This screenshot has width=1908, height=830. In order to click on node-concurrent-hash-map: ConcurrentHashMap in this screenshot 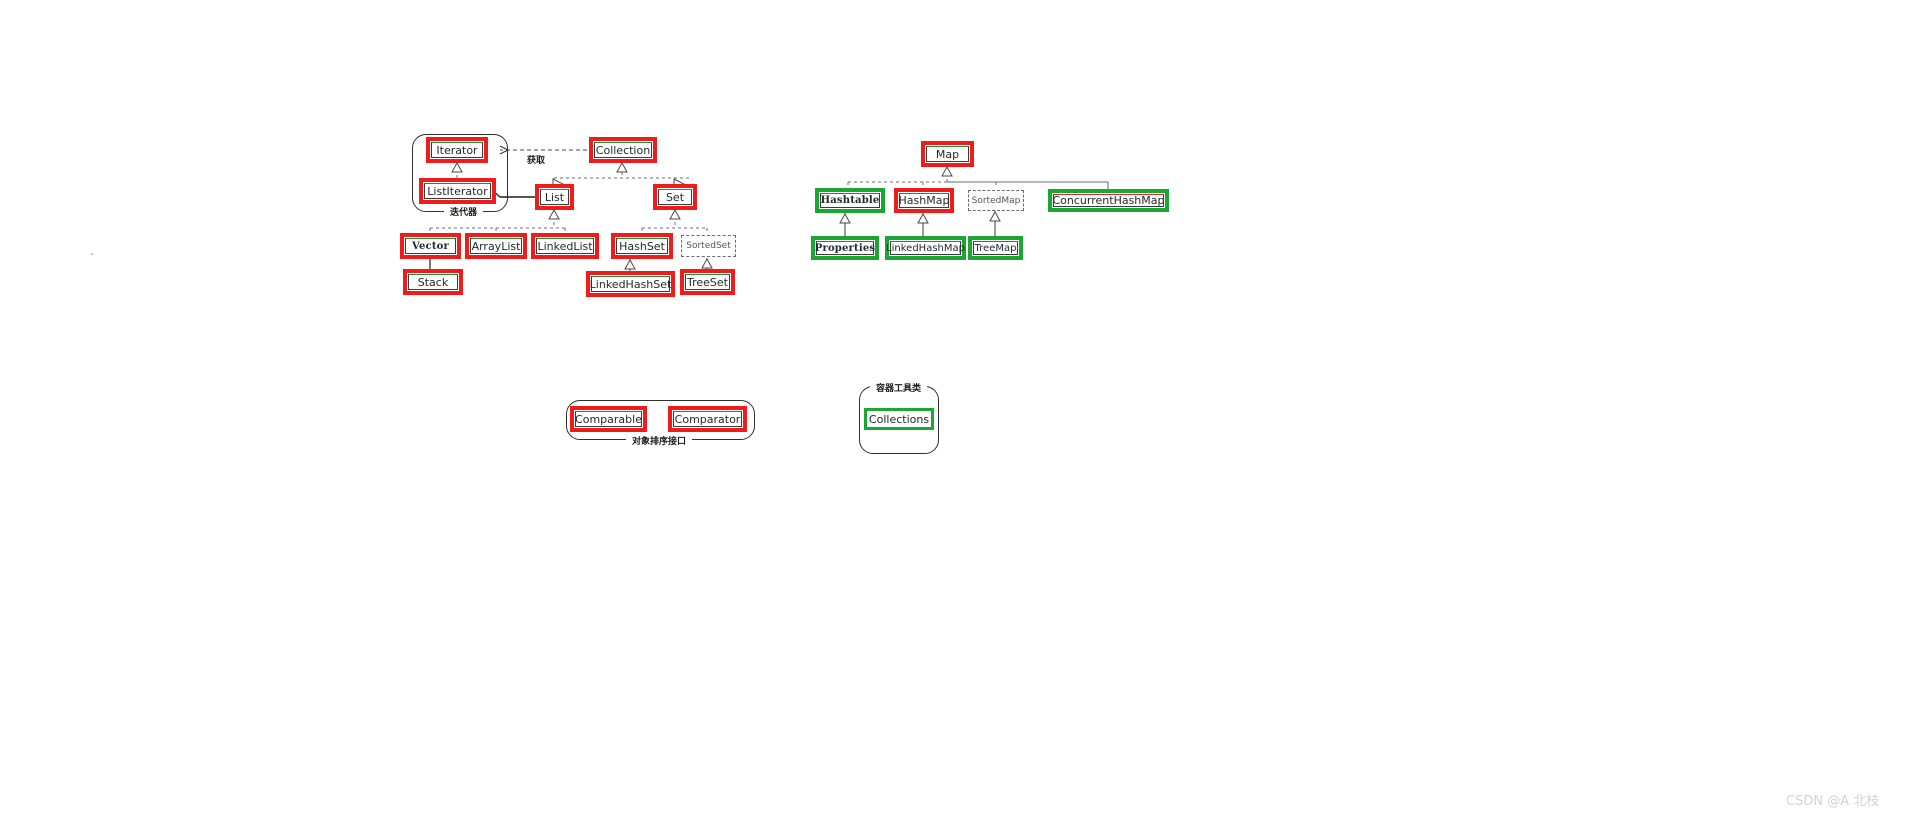, I will do `click(1108, 200)`.